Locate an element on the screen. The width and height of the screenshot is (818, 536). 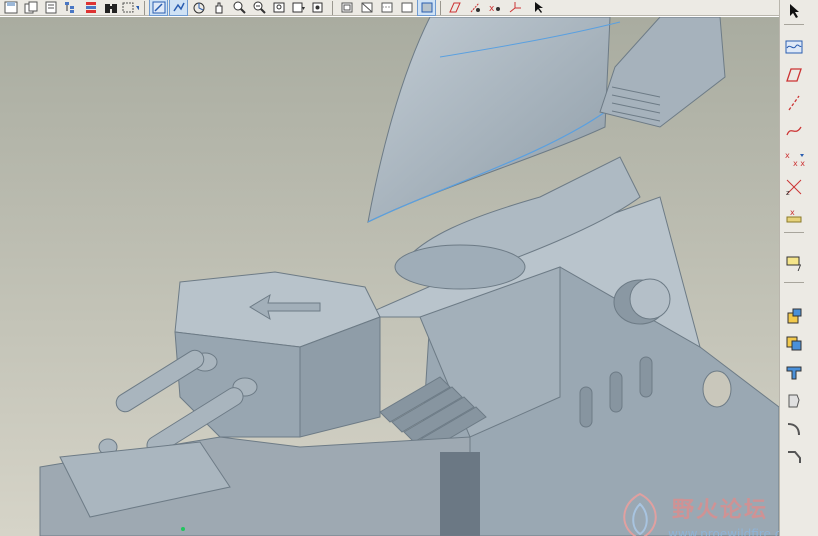
svg-text: z is located at coordinates (788, 192).